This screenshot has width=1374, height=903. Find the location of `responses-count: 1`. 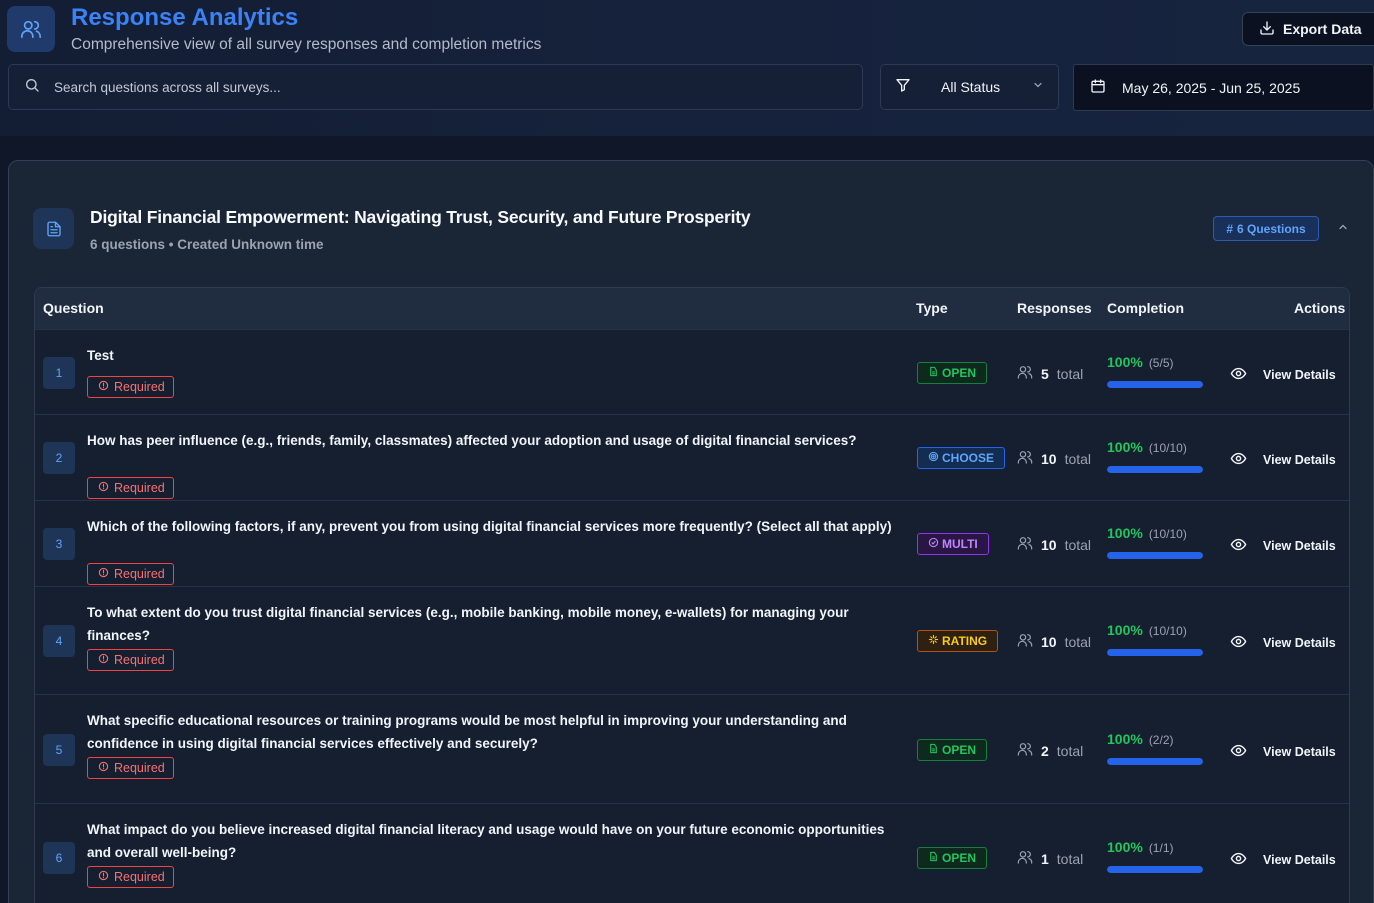

responses-count: 1 is located at coordinates (1045, 858).